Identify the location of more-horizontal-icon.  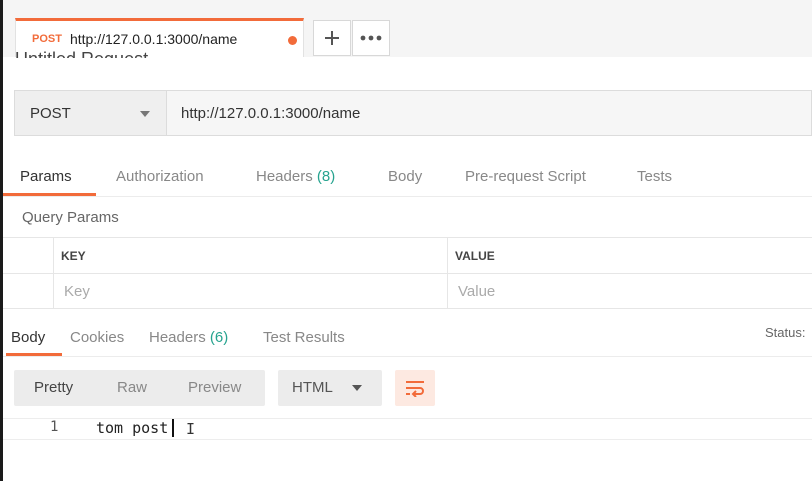
(371, 38).